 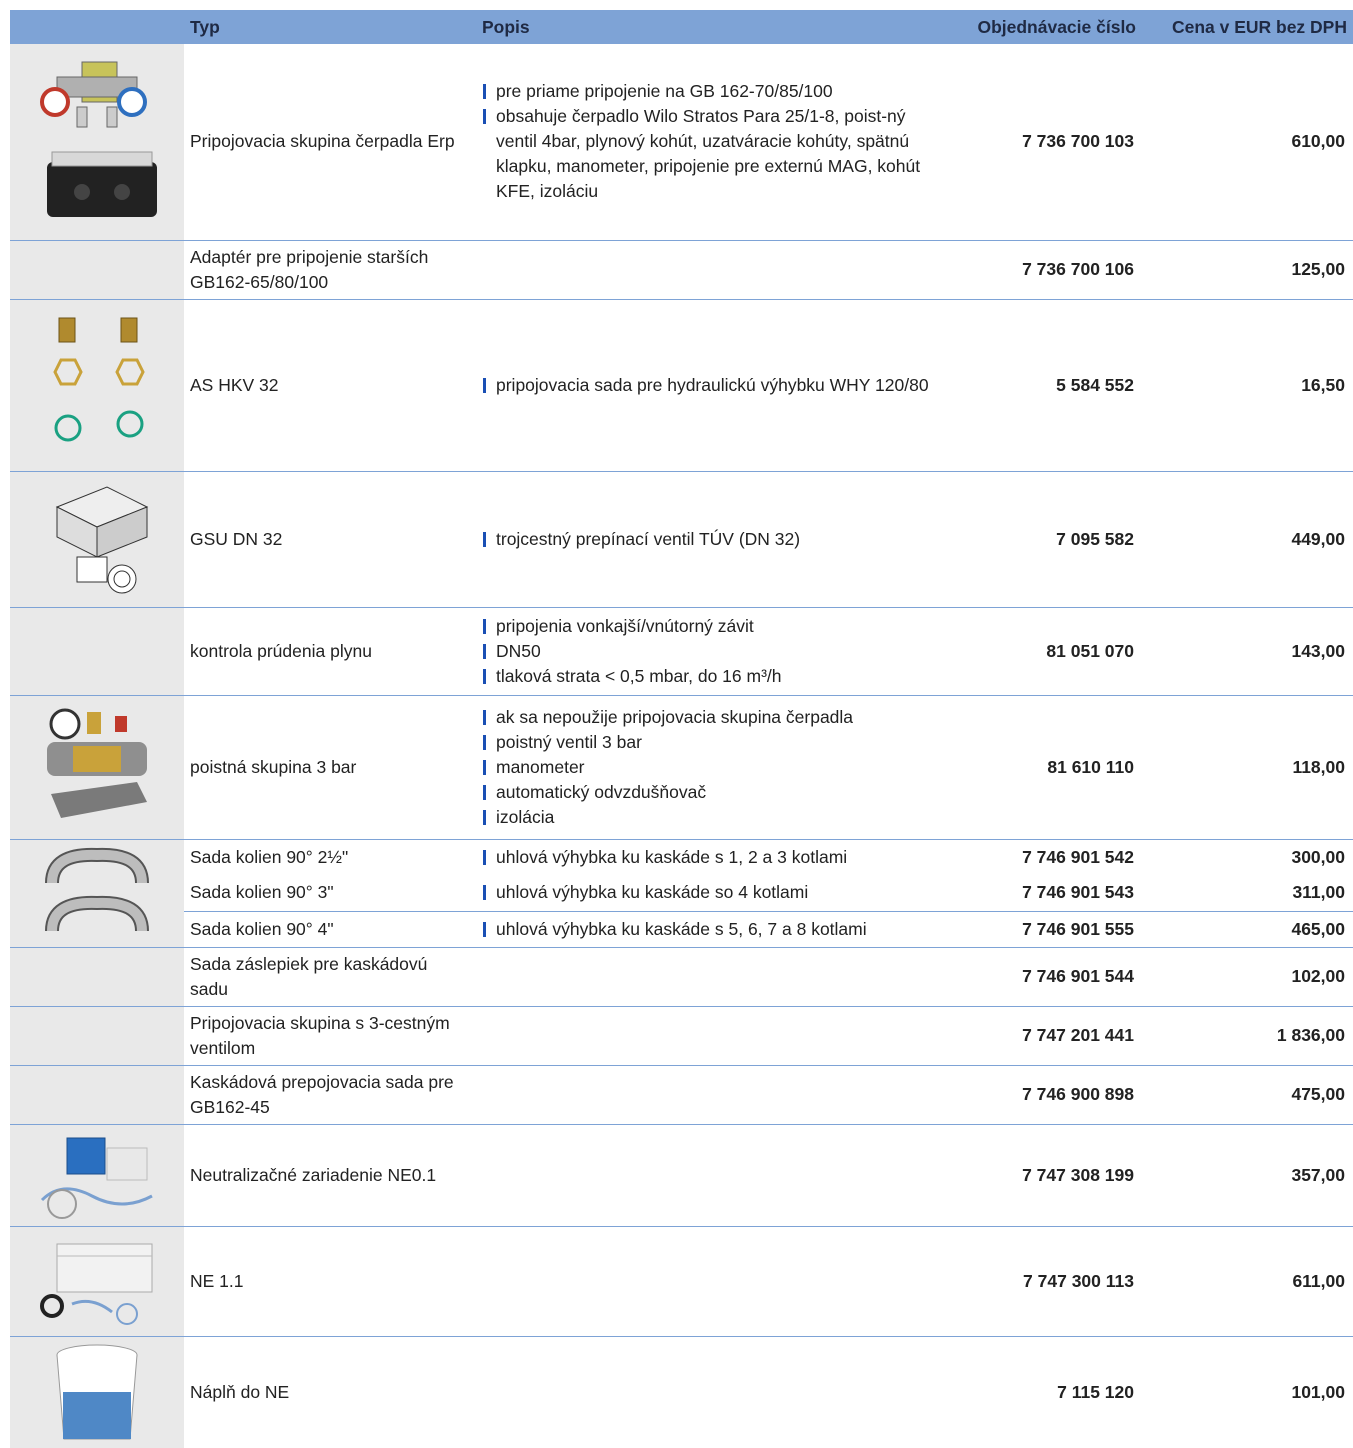 I want to click on product-type: GSU DN 32, so click(x=330, y=539).